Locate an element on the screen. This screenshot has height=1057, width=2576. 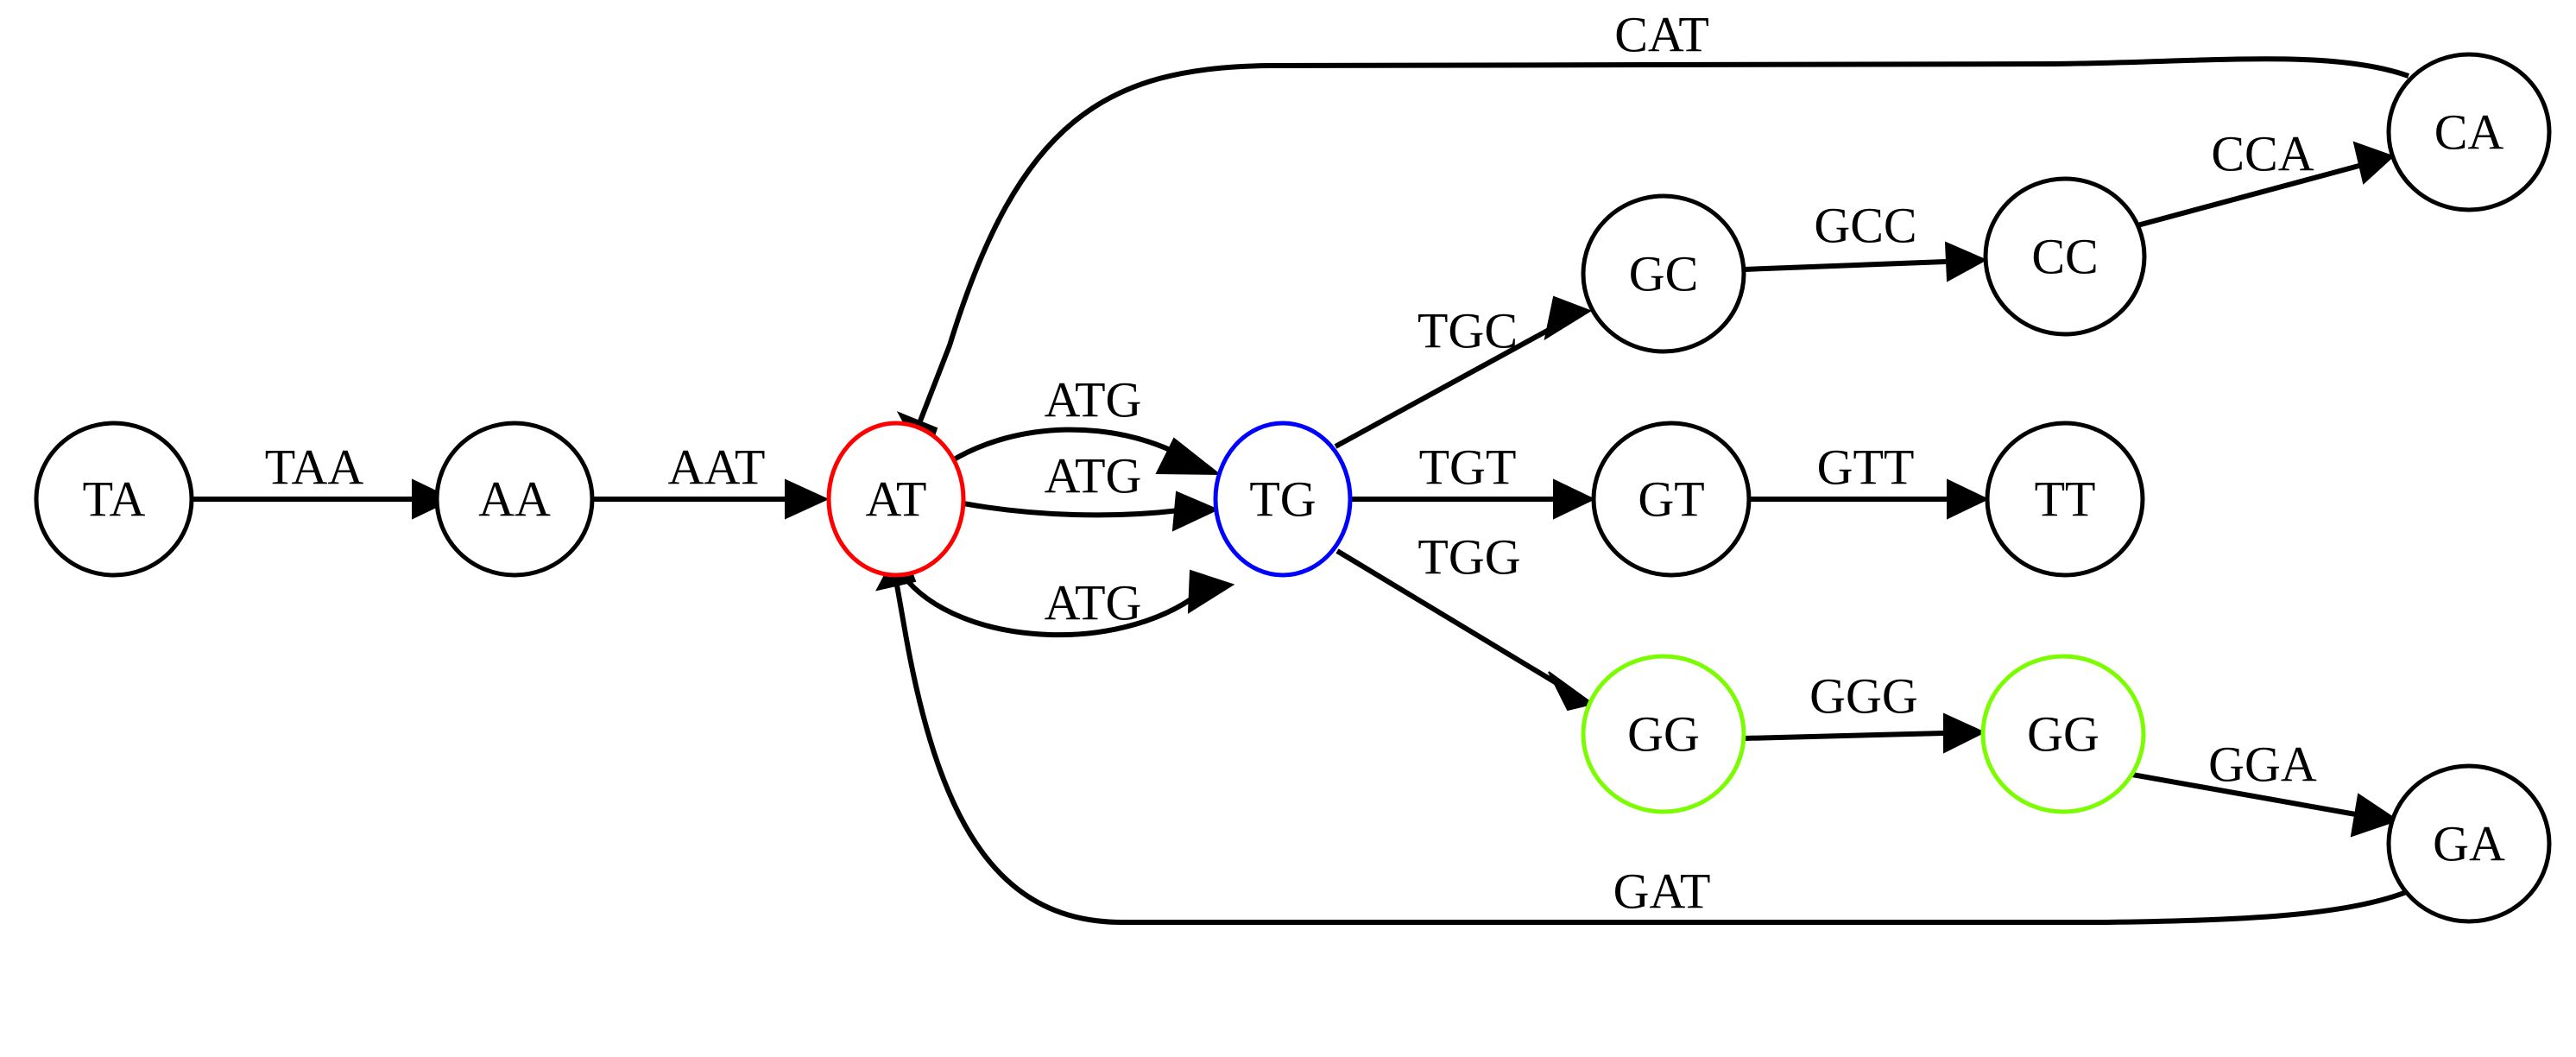
node-gt: GT is located at coordinates (1671, 499).